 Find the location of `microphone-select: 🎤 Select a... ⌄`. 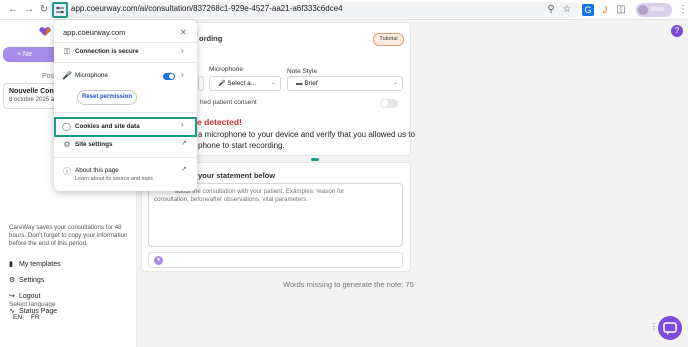

microphone-select: 🎤 Select a... ⌄ is located at coordinates (245, 83).